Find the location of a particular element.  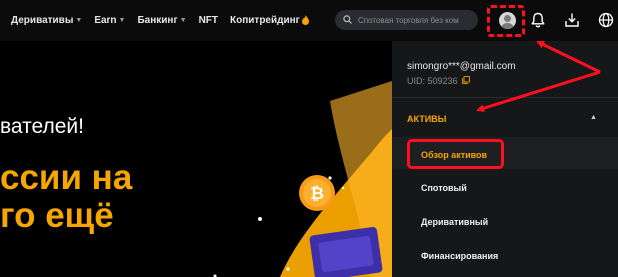

search-box is located at coordinates (406, 20).